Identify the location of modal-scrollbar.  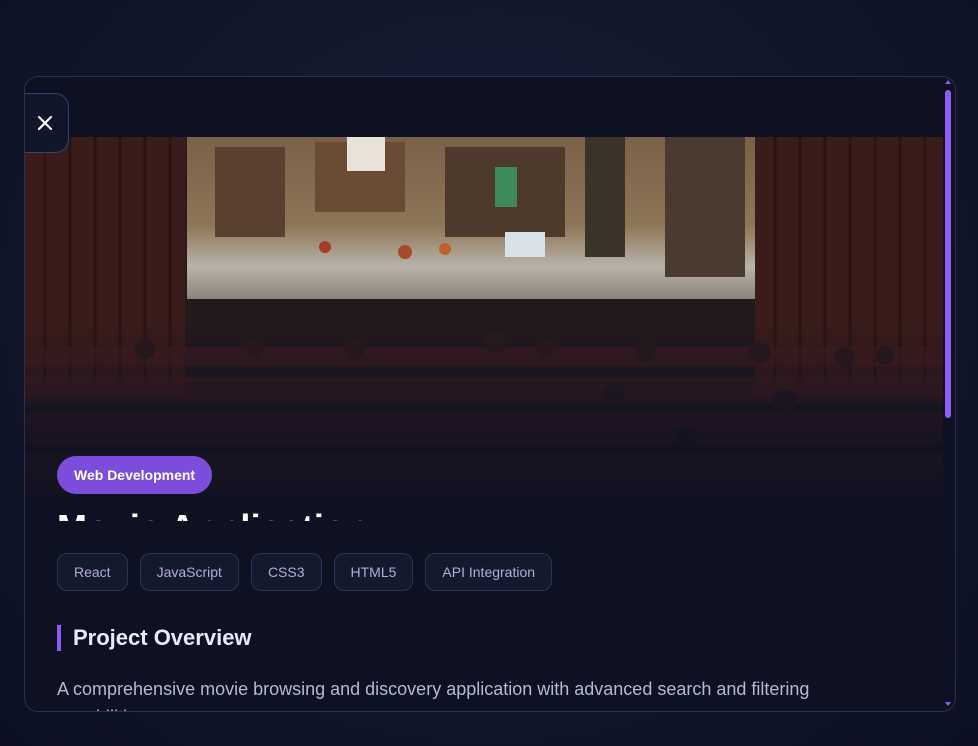
(948, 393).